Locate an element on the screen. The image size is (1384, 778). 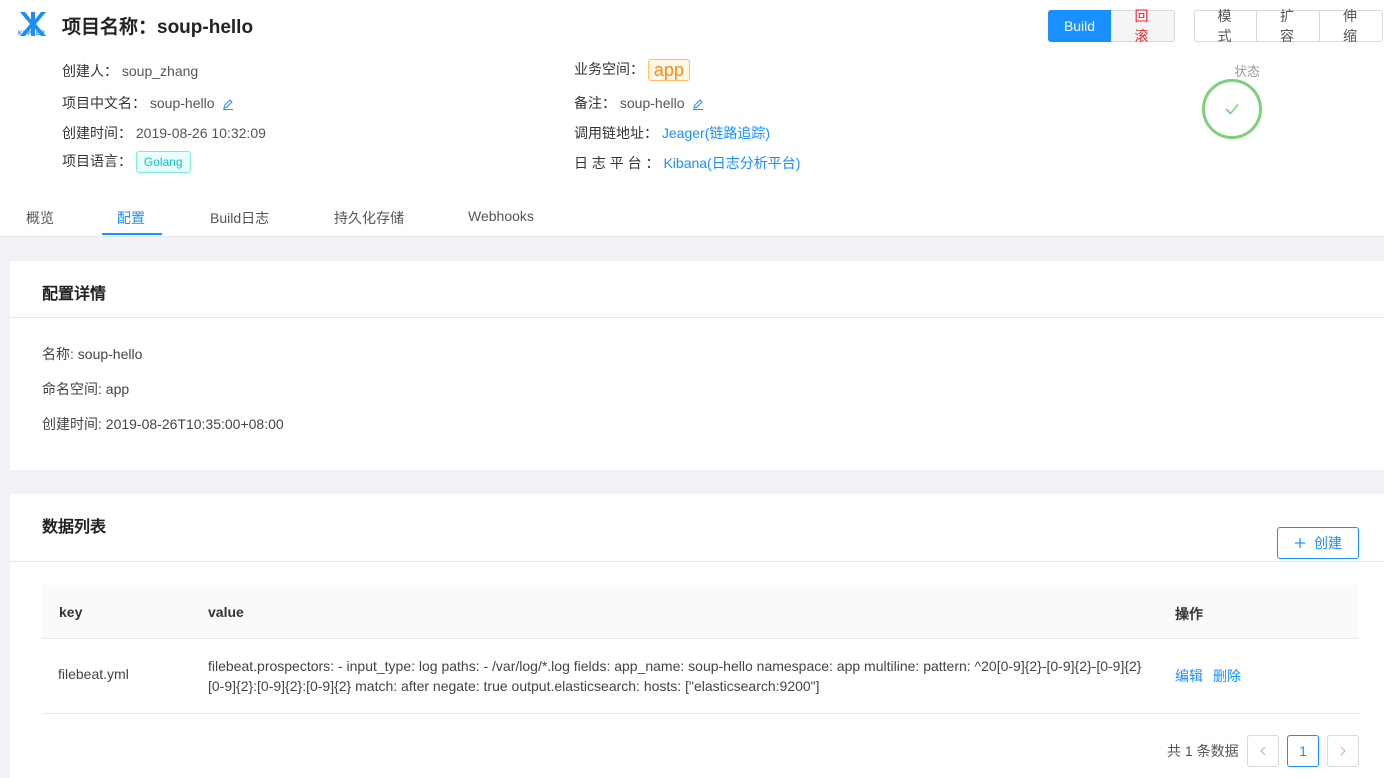
delete-link: 删除 is located at coordinates (1227, 676).